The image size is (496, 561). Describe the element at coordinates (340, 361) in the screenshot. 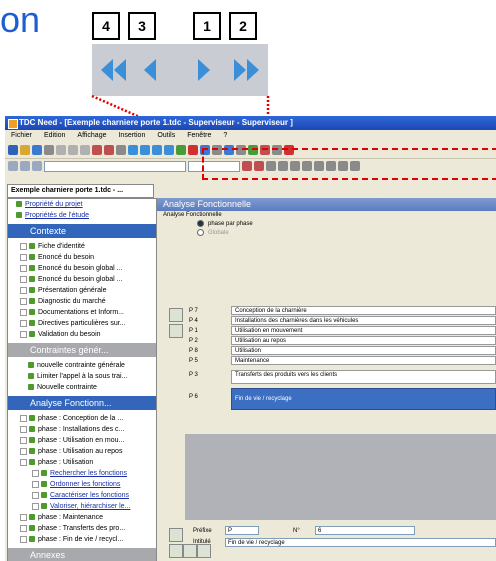

I see `table-row: P 5 Maintenance` at that location.